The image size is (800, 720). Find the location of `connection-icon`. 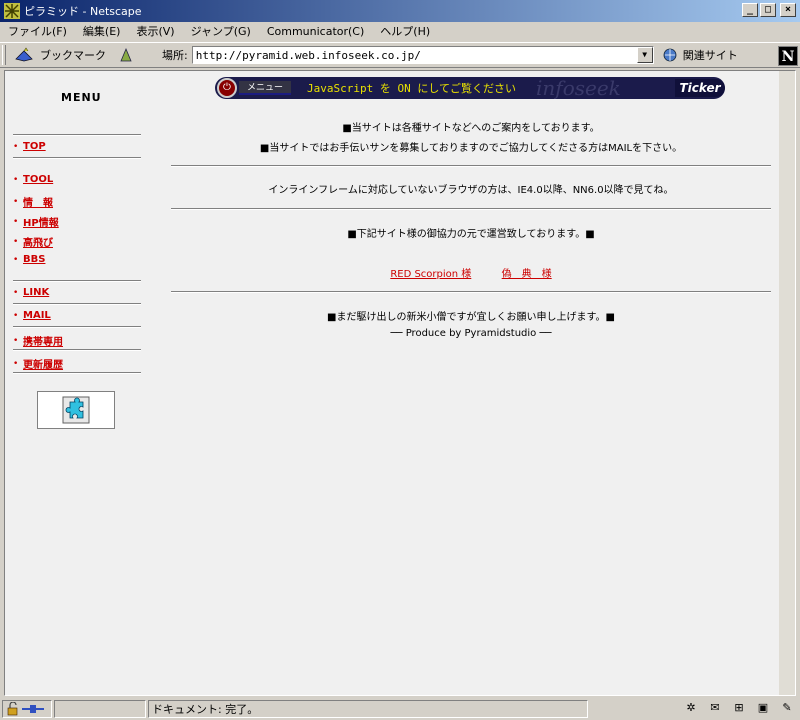

connection-icon is located at coordinates (33, 709).